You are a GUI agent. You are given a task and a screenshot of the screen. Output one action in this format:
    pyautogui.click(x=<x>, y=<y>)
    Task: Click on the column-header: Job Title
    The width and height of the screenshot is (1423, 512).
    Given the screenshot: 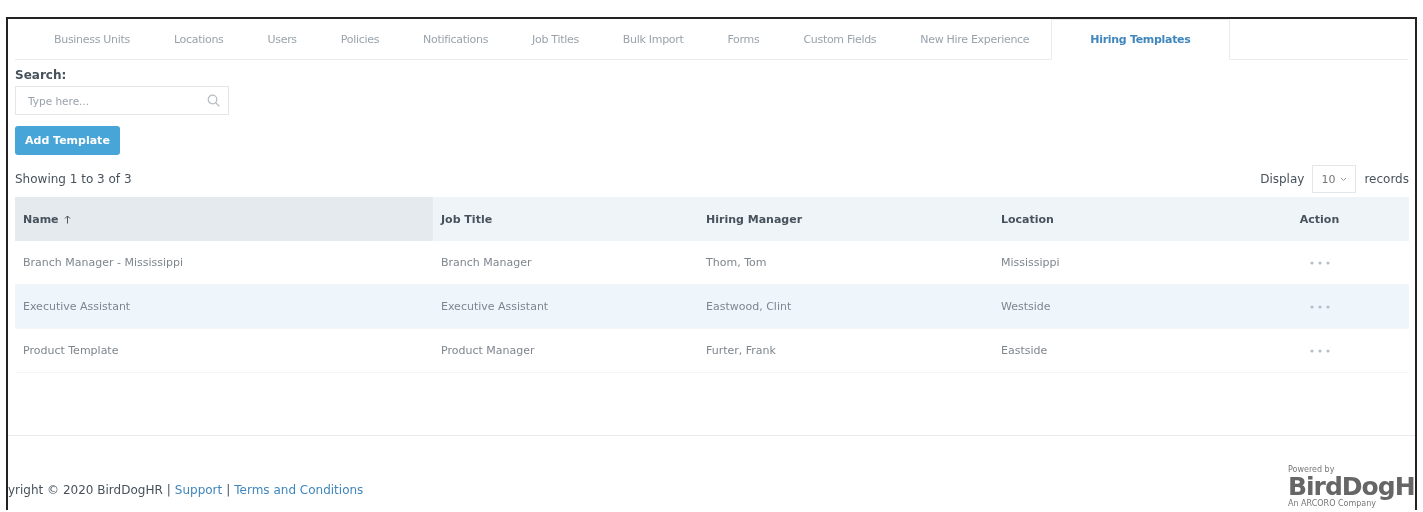 What is the action you would take?
    pyautogui.click(x=565, y=219)
    